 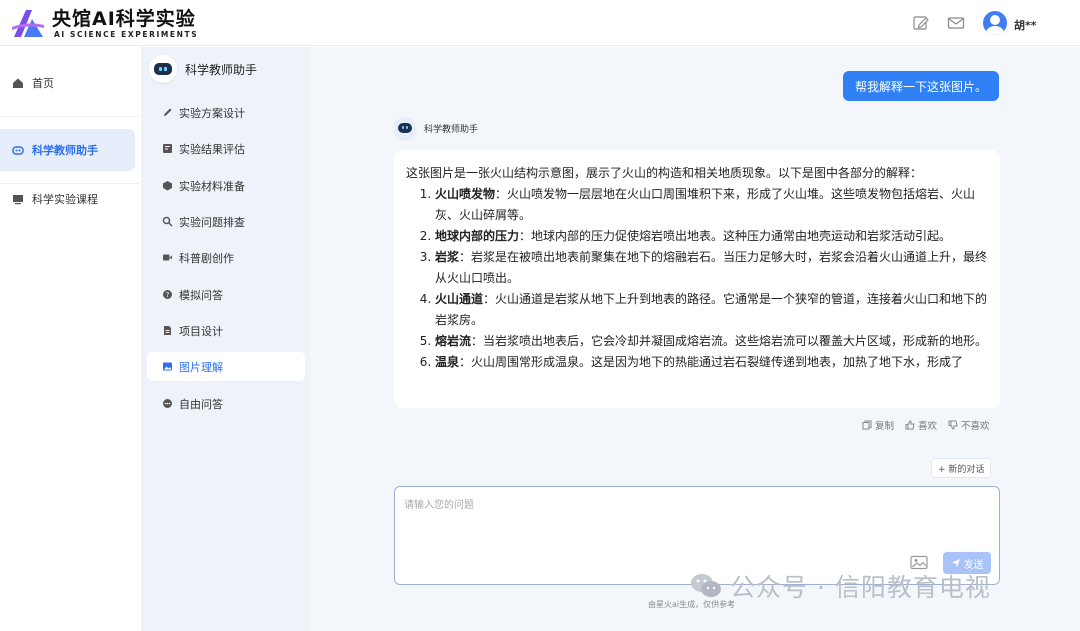 What do you see at coordinates (477, 236) in the screenshot?
I see `answer-term: 地球内部的压力` at bounding box center [477, 236].